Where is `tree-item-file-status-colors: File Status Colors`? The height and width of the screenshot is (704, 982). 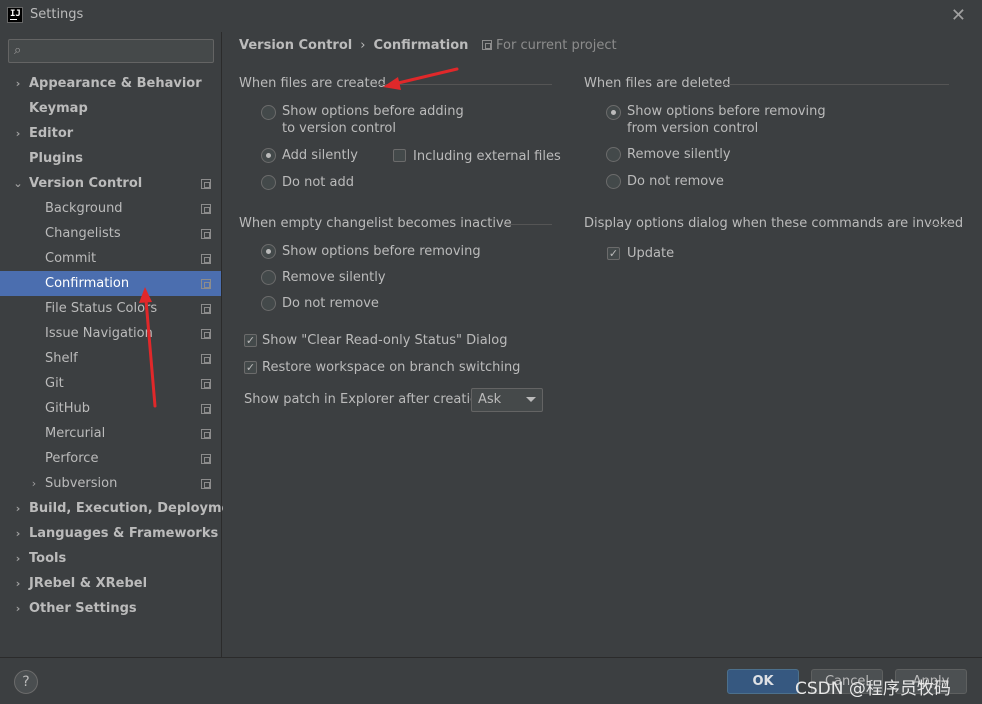
tree-item-file-status-colors: File Status Colors is located at coordinates (110, 308).